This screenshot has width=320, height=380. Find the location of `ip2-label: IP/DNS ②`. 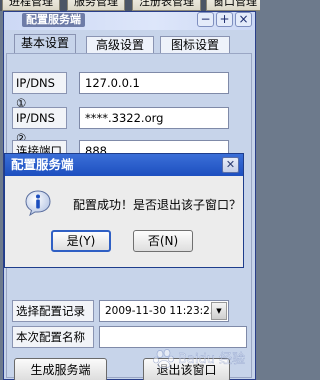

ip2-label: IP/DNS ② is located at coordinates (39, 126).